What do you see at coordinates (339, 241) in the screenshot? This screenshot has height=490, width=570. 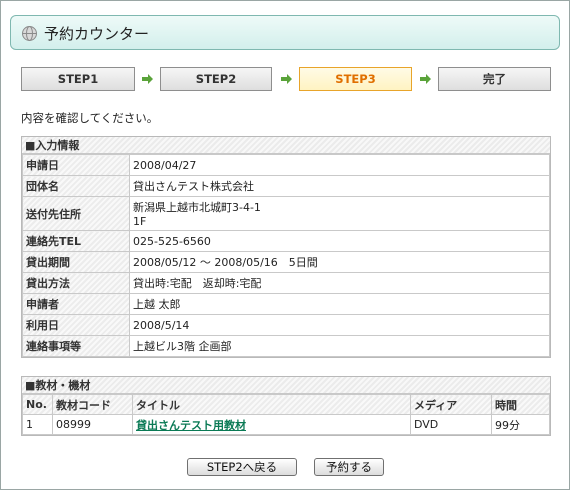 I see `field-value: 025-525-6560` at bounding box center [339, 241].